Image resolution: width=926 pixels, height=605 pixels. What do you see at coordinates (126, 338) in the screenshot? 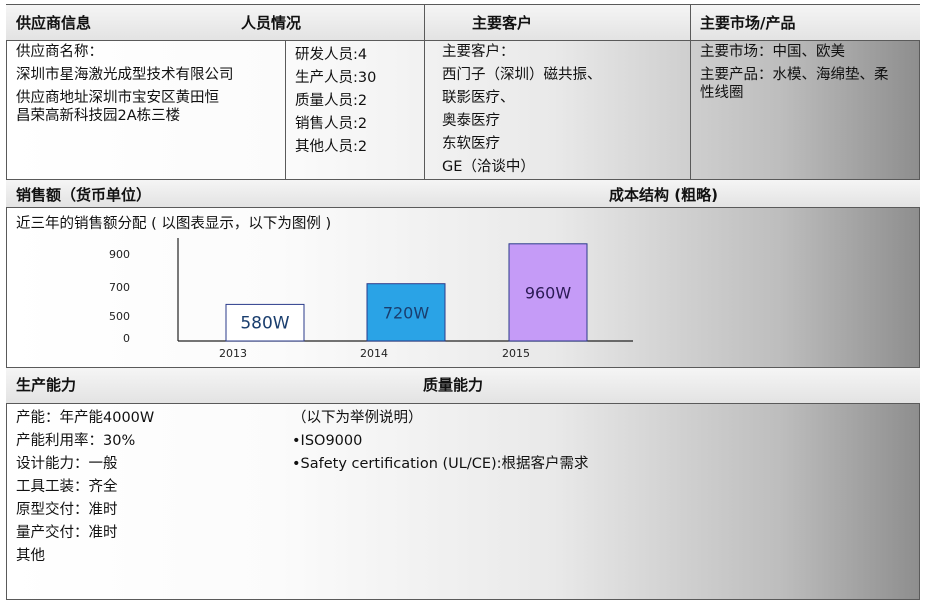
I see `chart-y-tick-label: 0` at bounding box center [126, 338].